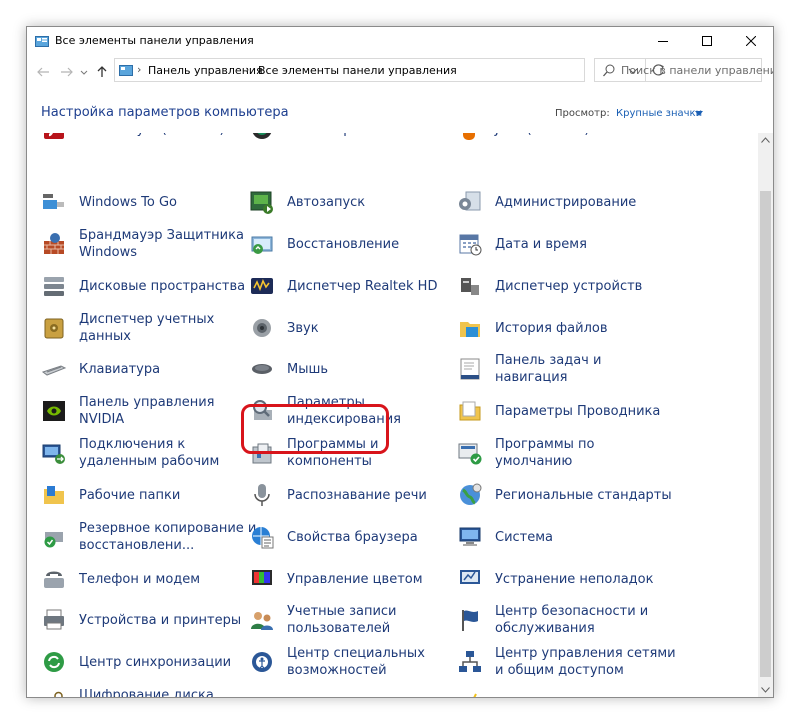 This screenshot has height=724, width=800. Describe the element at coordinates (262, 202) in the screenshot. I see `autoplay-icon` at that location.